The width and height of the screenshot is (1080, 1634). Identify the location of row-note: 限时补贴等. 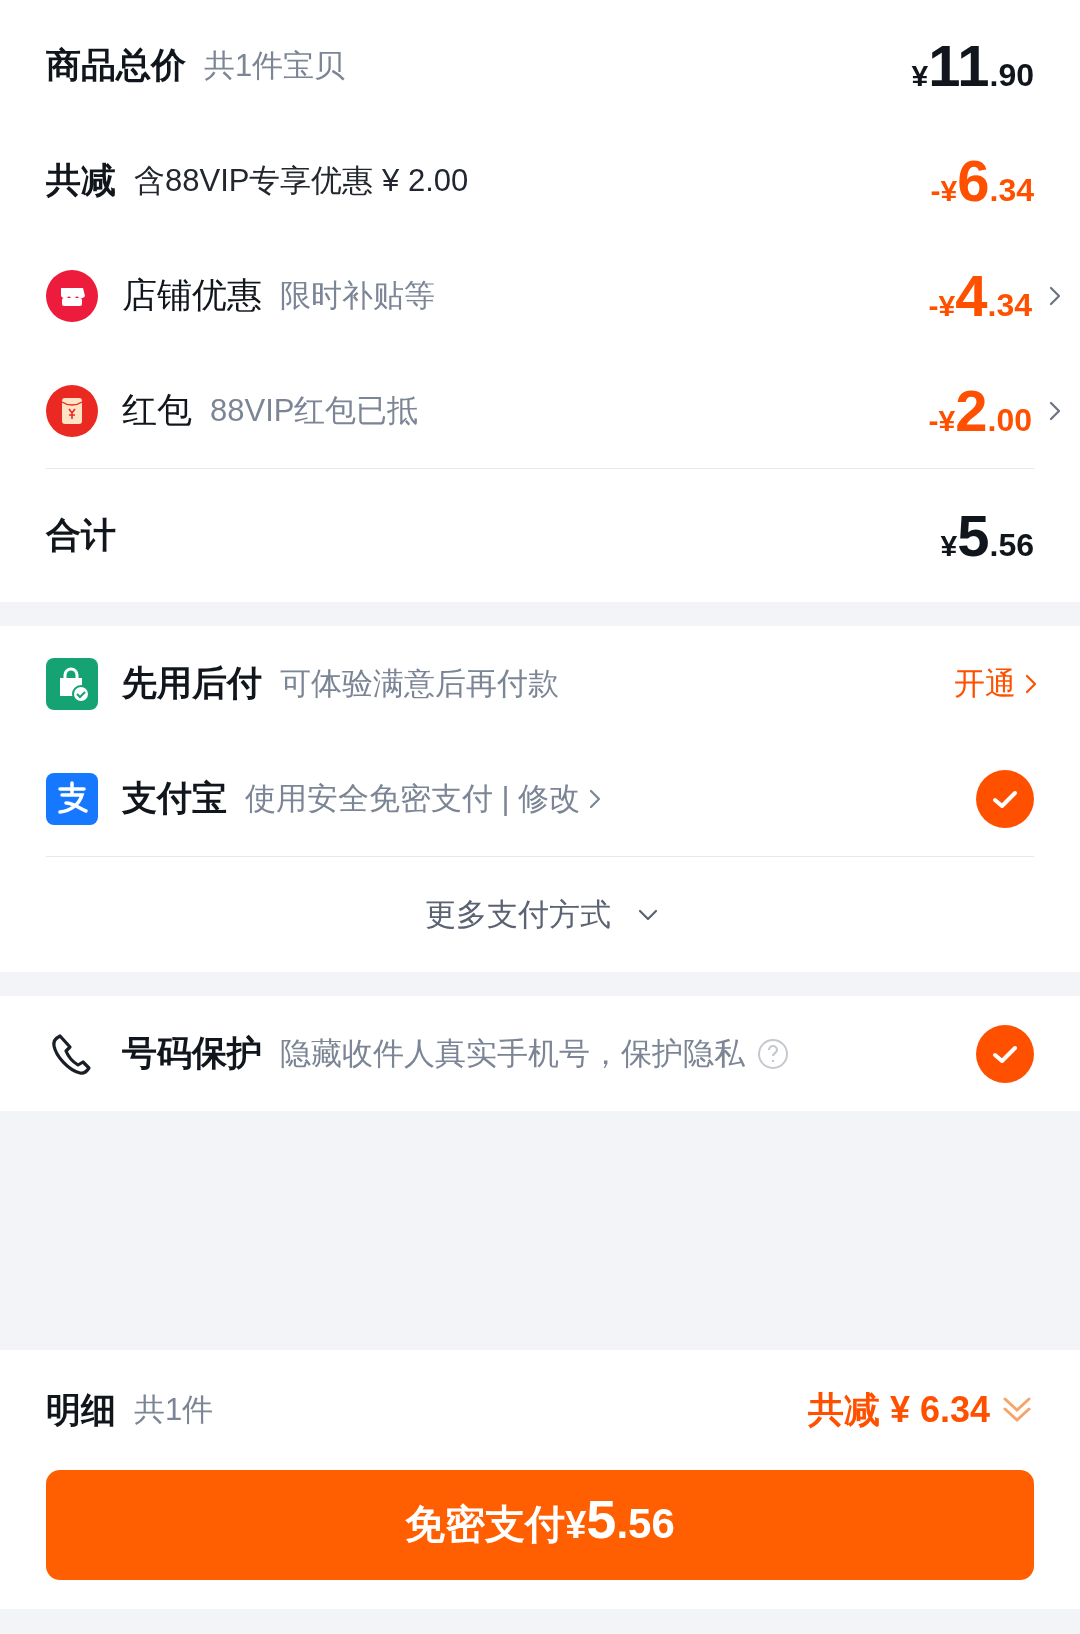
(357, 295).